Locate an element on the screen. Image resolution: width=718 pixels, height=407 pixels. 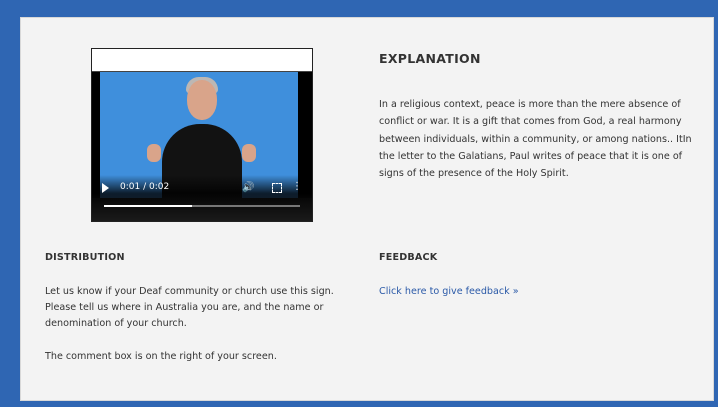
more-options-icon: ⋮ is located at coordinates (297, 186).